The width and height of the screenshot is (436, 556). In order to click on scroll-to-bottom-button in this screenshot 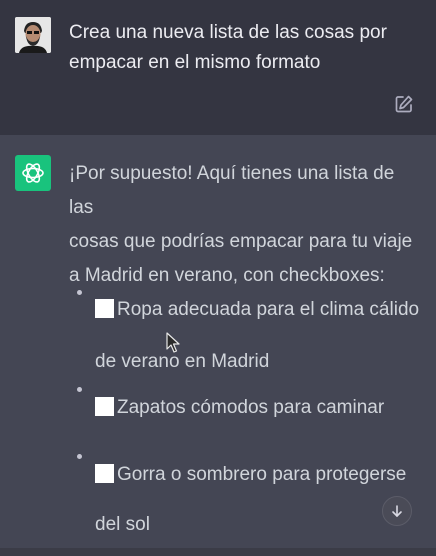, I will do `click(397, 511)`.